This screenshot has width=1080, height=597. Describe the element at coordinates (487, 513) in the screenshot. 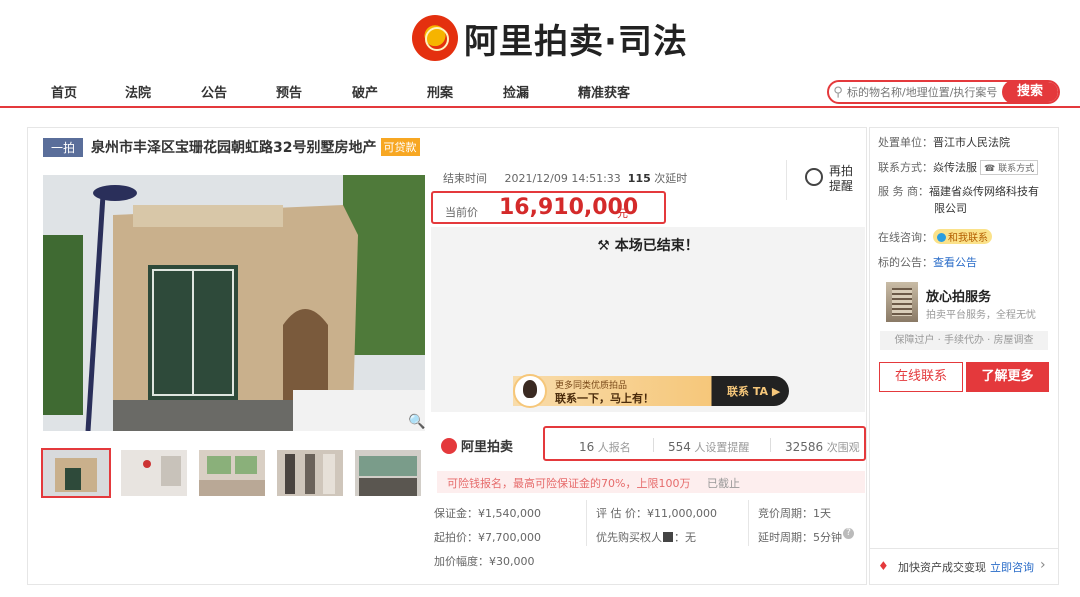

I see `deposit-info: 保证金：¥1,540,000` at that location.